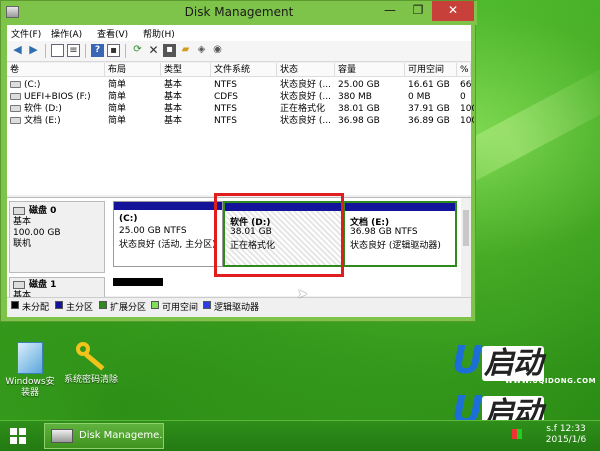 Image resolution: width=600 pixels, height=451 pixels. I want to click on rescan-icon: ◉, so click(217, 50).